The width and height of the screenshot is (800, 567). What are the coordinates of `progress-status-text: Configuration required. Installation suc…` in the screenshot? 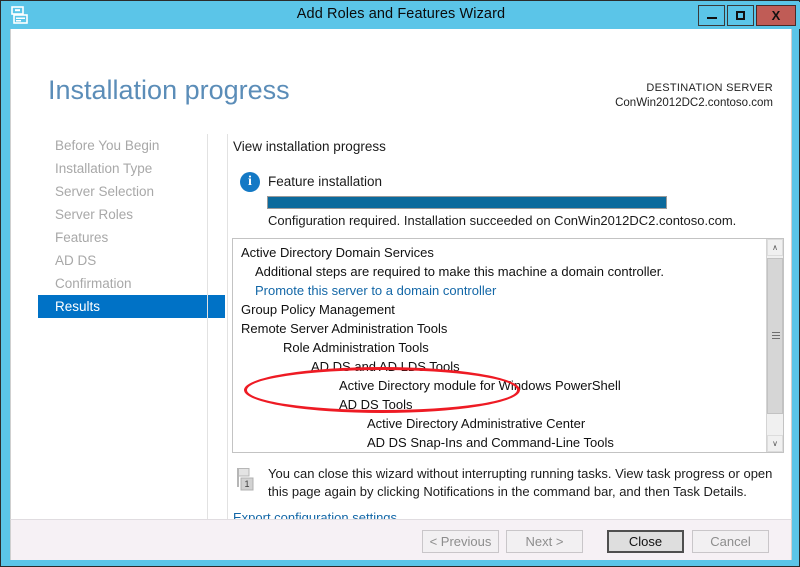 It's located at (502, 220).